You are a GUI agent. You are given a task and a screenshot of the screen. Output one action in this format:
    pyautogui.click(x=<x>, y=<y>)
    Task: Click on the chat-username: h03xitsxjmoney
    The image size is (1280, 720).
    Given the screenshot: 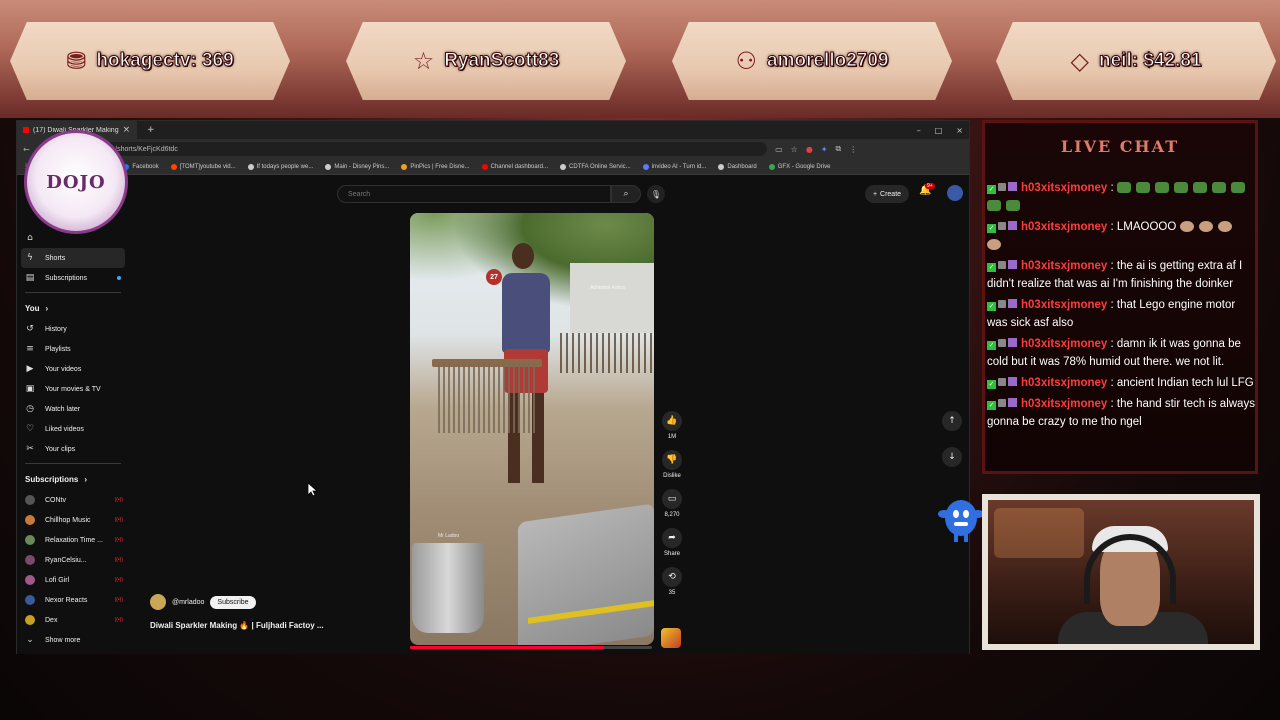 What is the action you would take?
    pyautogui.click(x=1064, y=266)
    